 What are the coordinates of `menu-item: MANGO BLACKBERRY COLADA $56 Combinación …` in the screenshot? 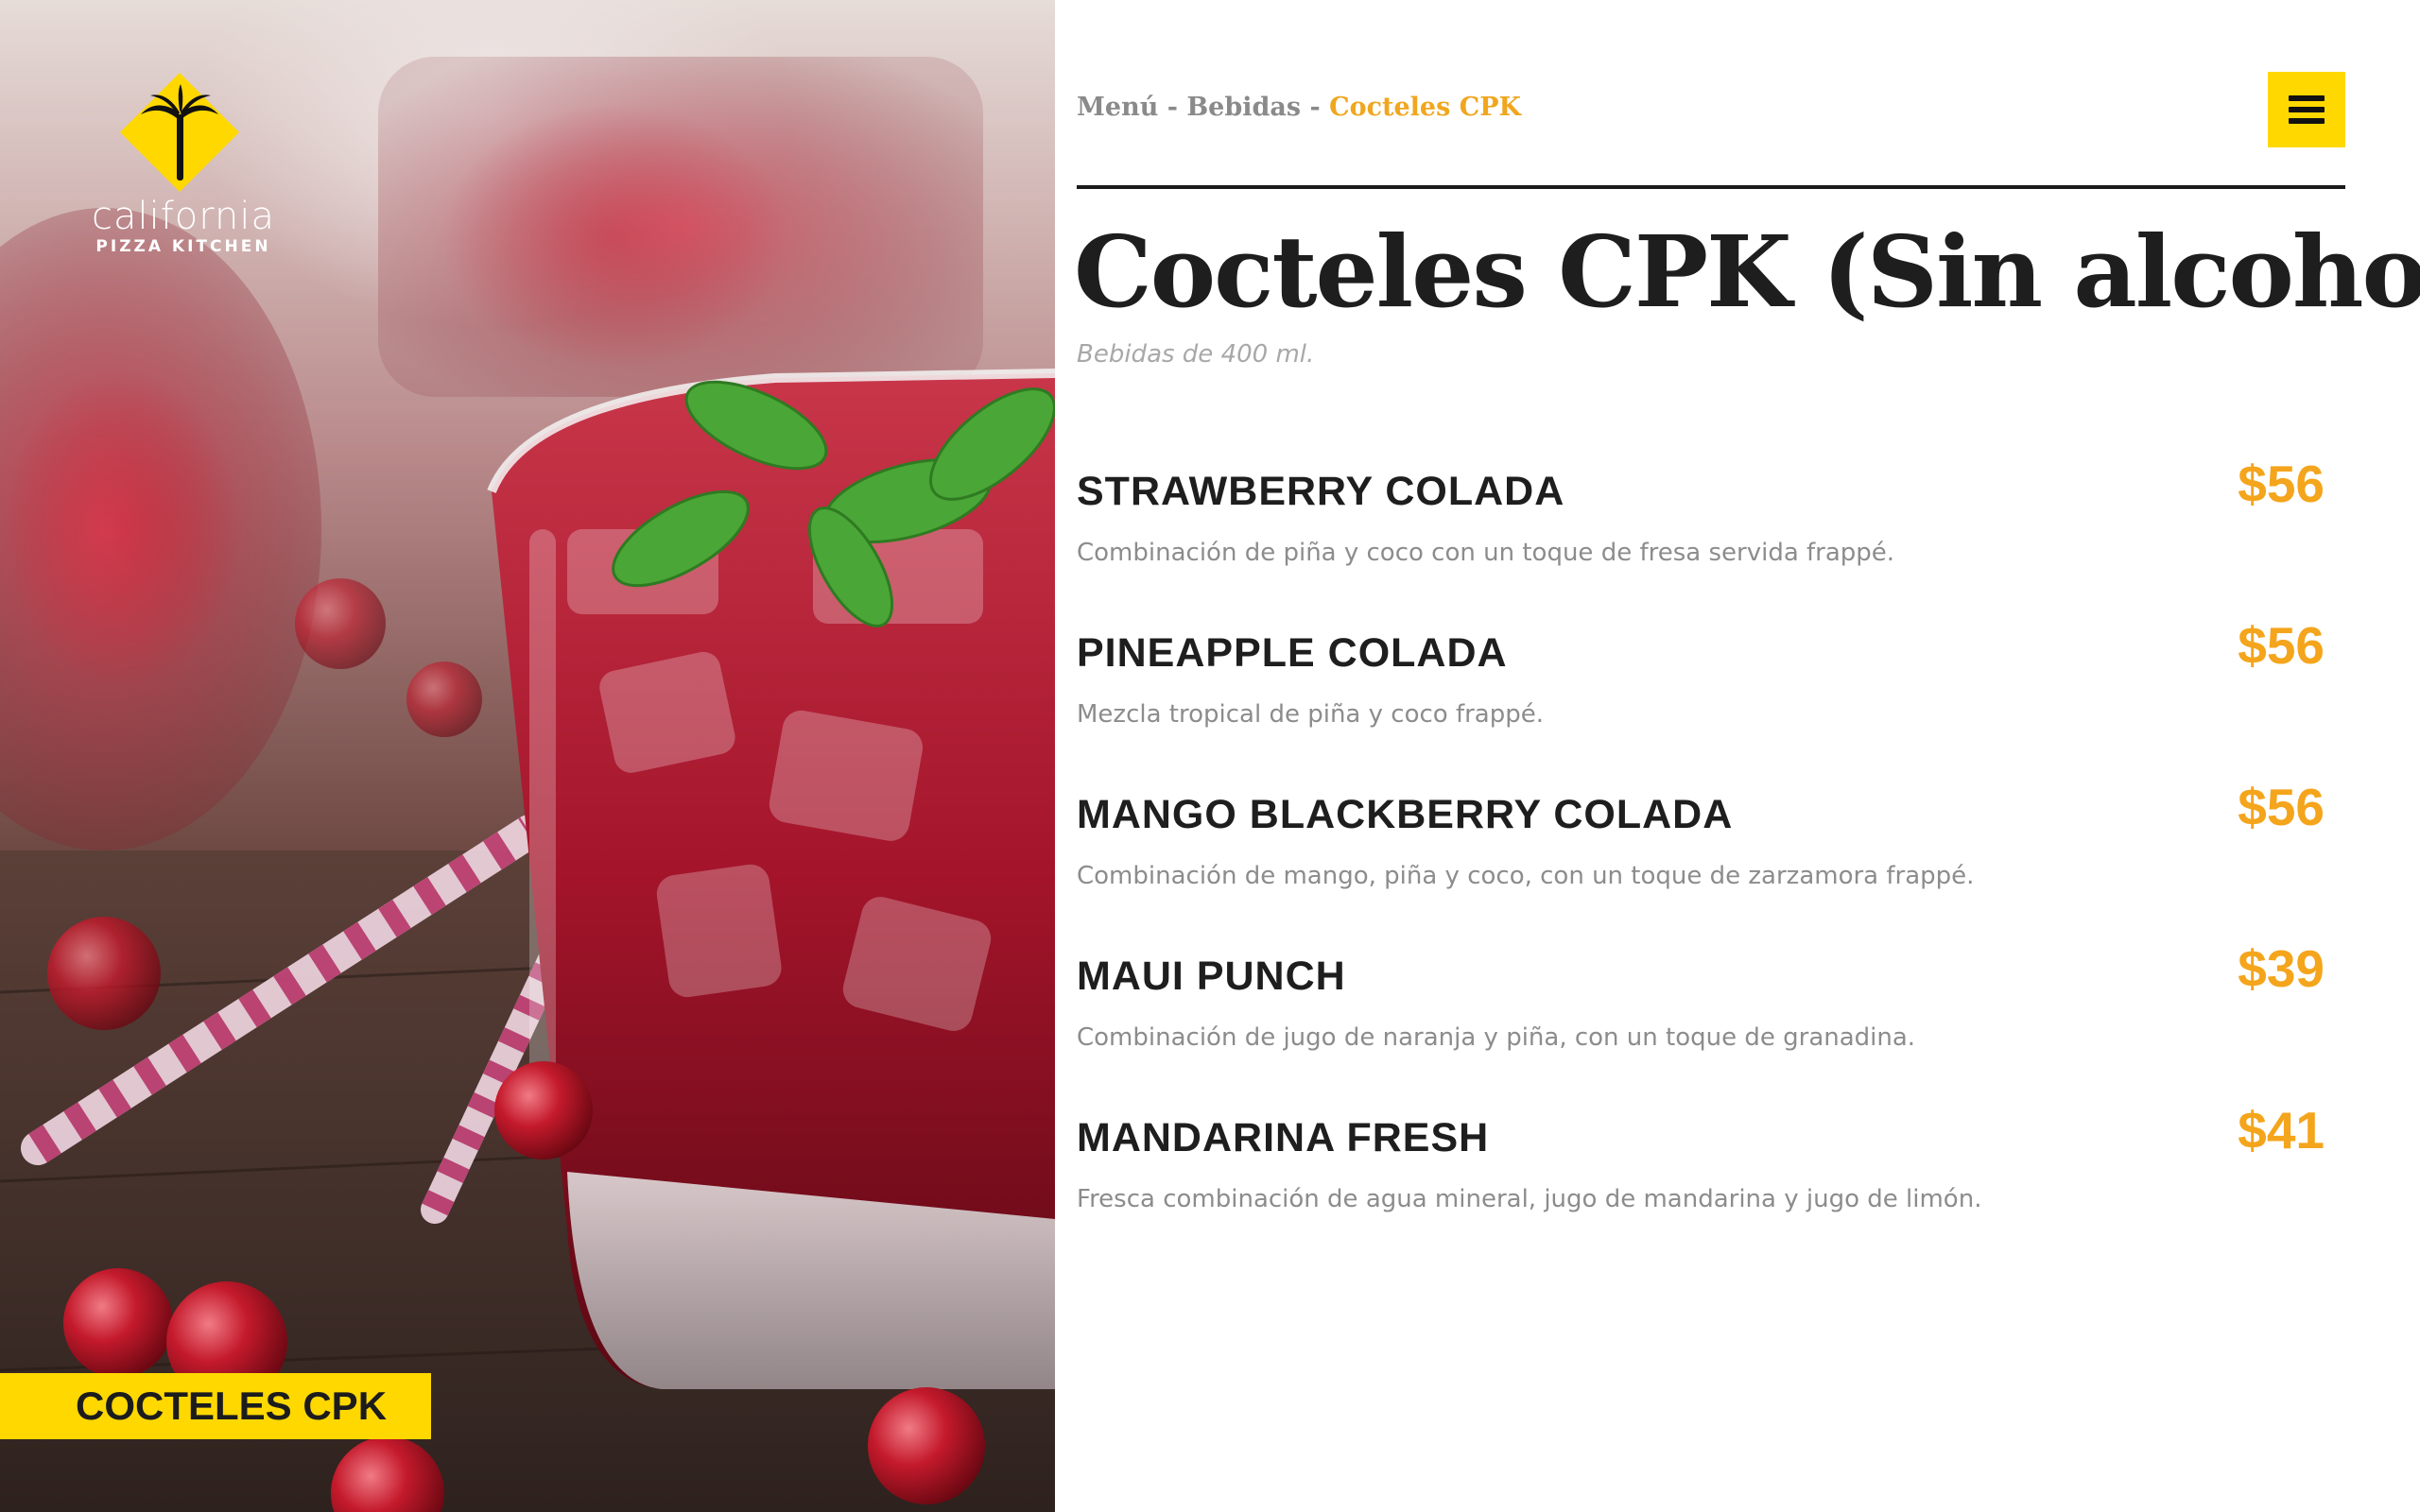 It's located at (1701, 848).